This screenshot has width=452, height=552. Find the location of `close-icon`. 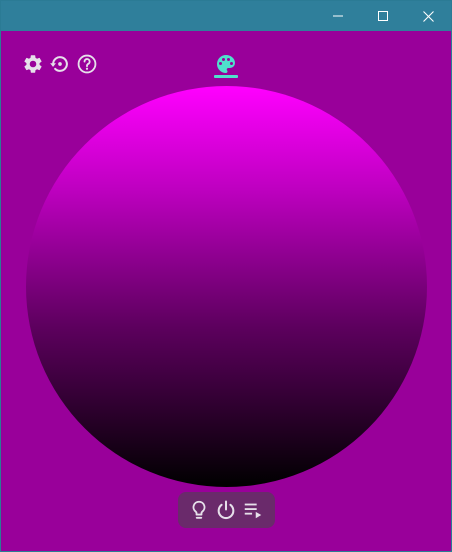

close-icon is located at coordinates (428, 16).